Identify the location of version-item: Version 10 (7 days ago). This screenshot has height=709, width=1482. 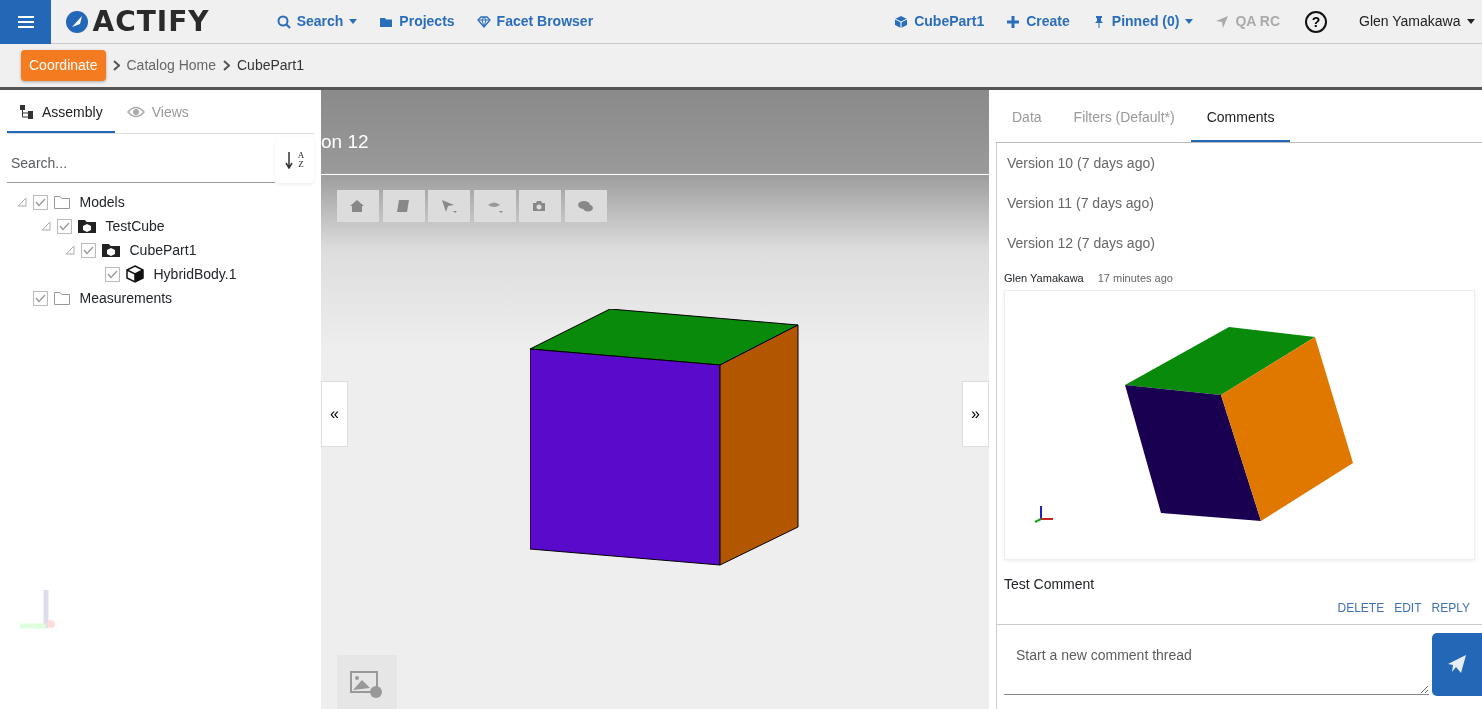
(1239, 163).